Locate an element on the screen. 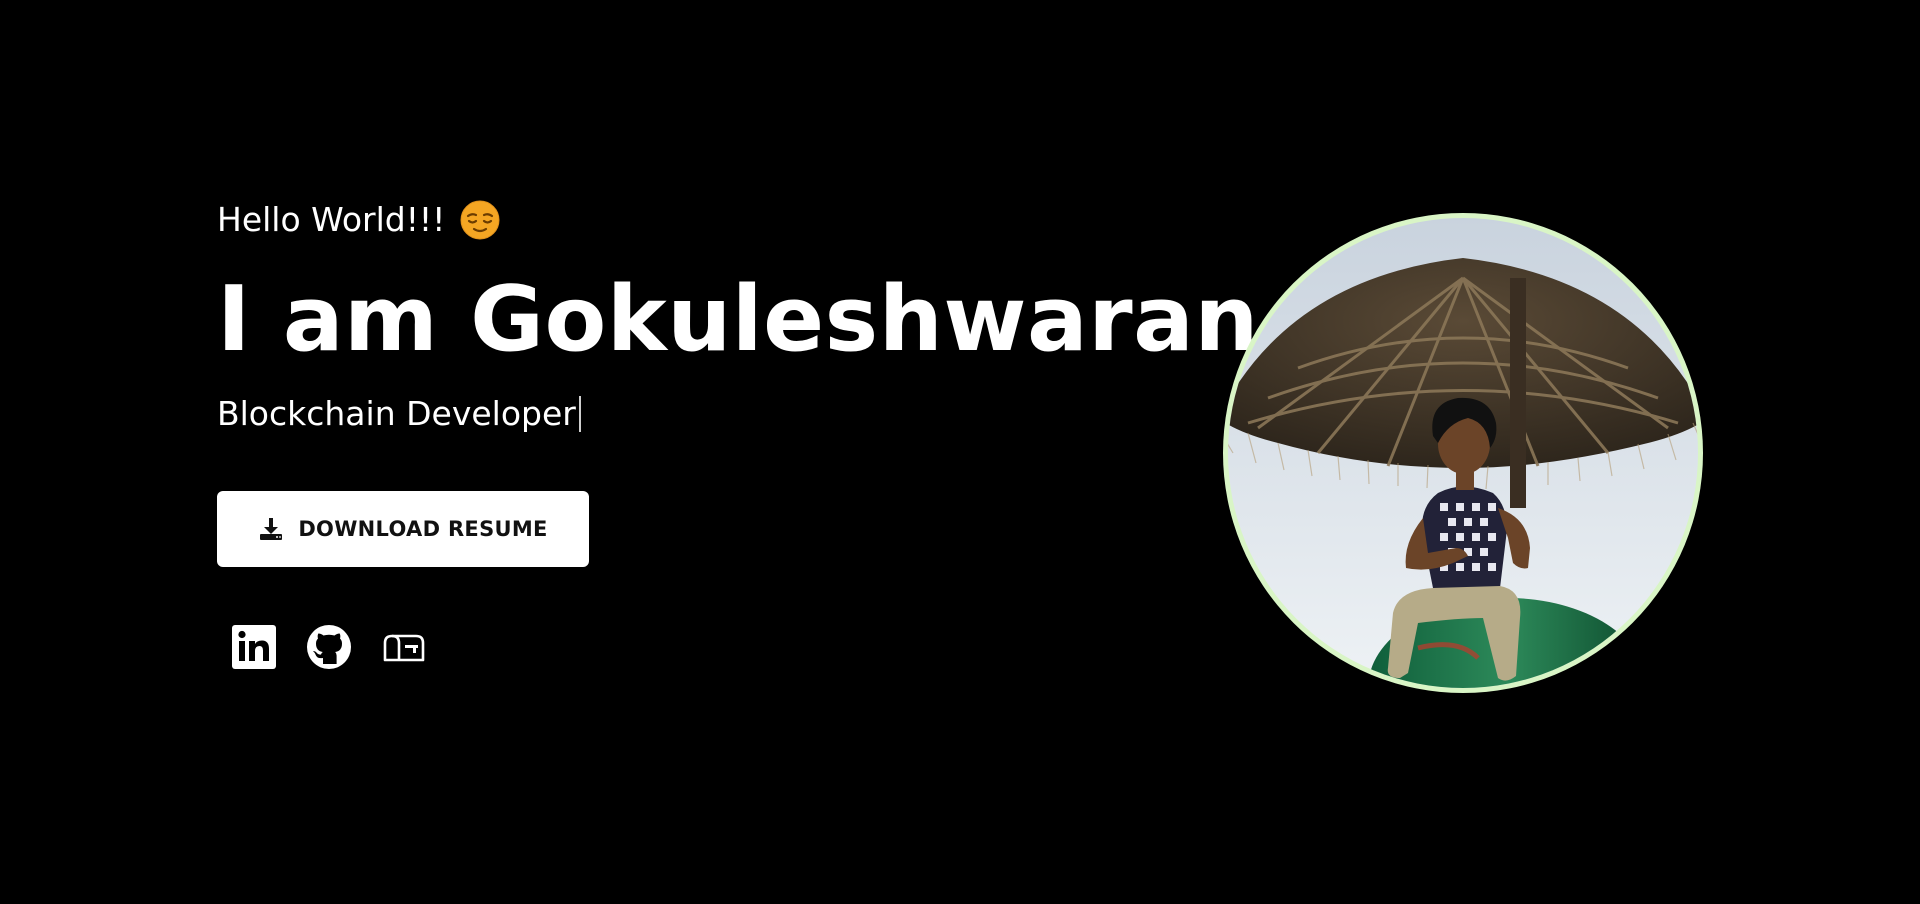 The width and height of the screenshot is (1920, 904). greeting-line: Hello World!!! is located at coordinates (697, 220).